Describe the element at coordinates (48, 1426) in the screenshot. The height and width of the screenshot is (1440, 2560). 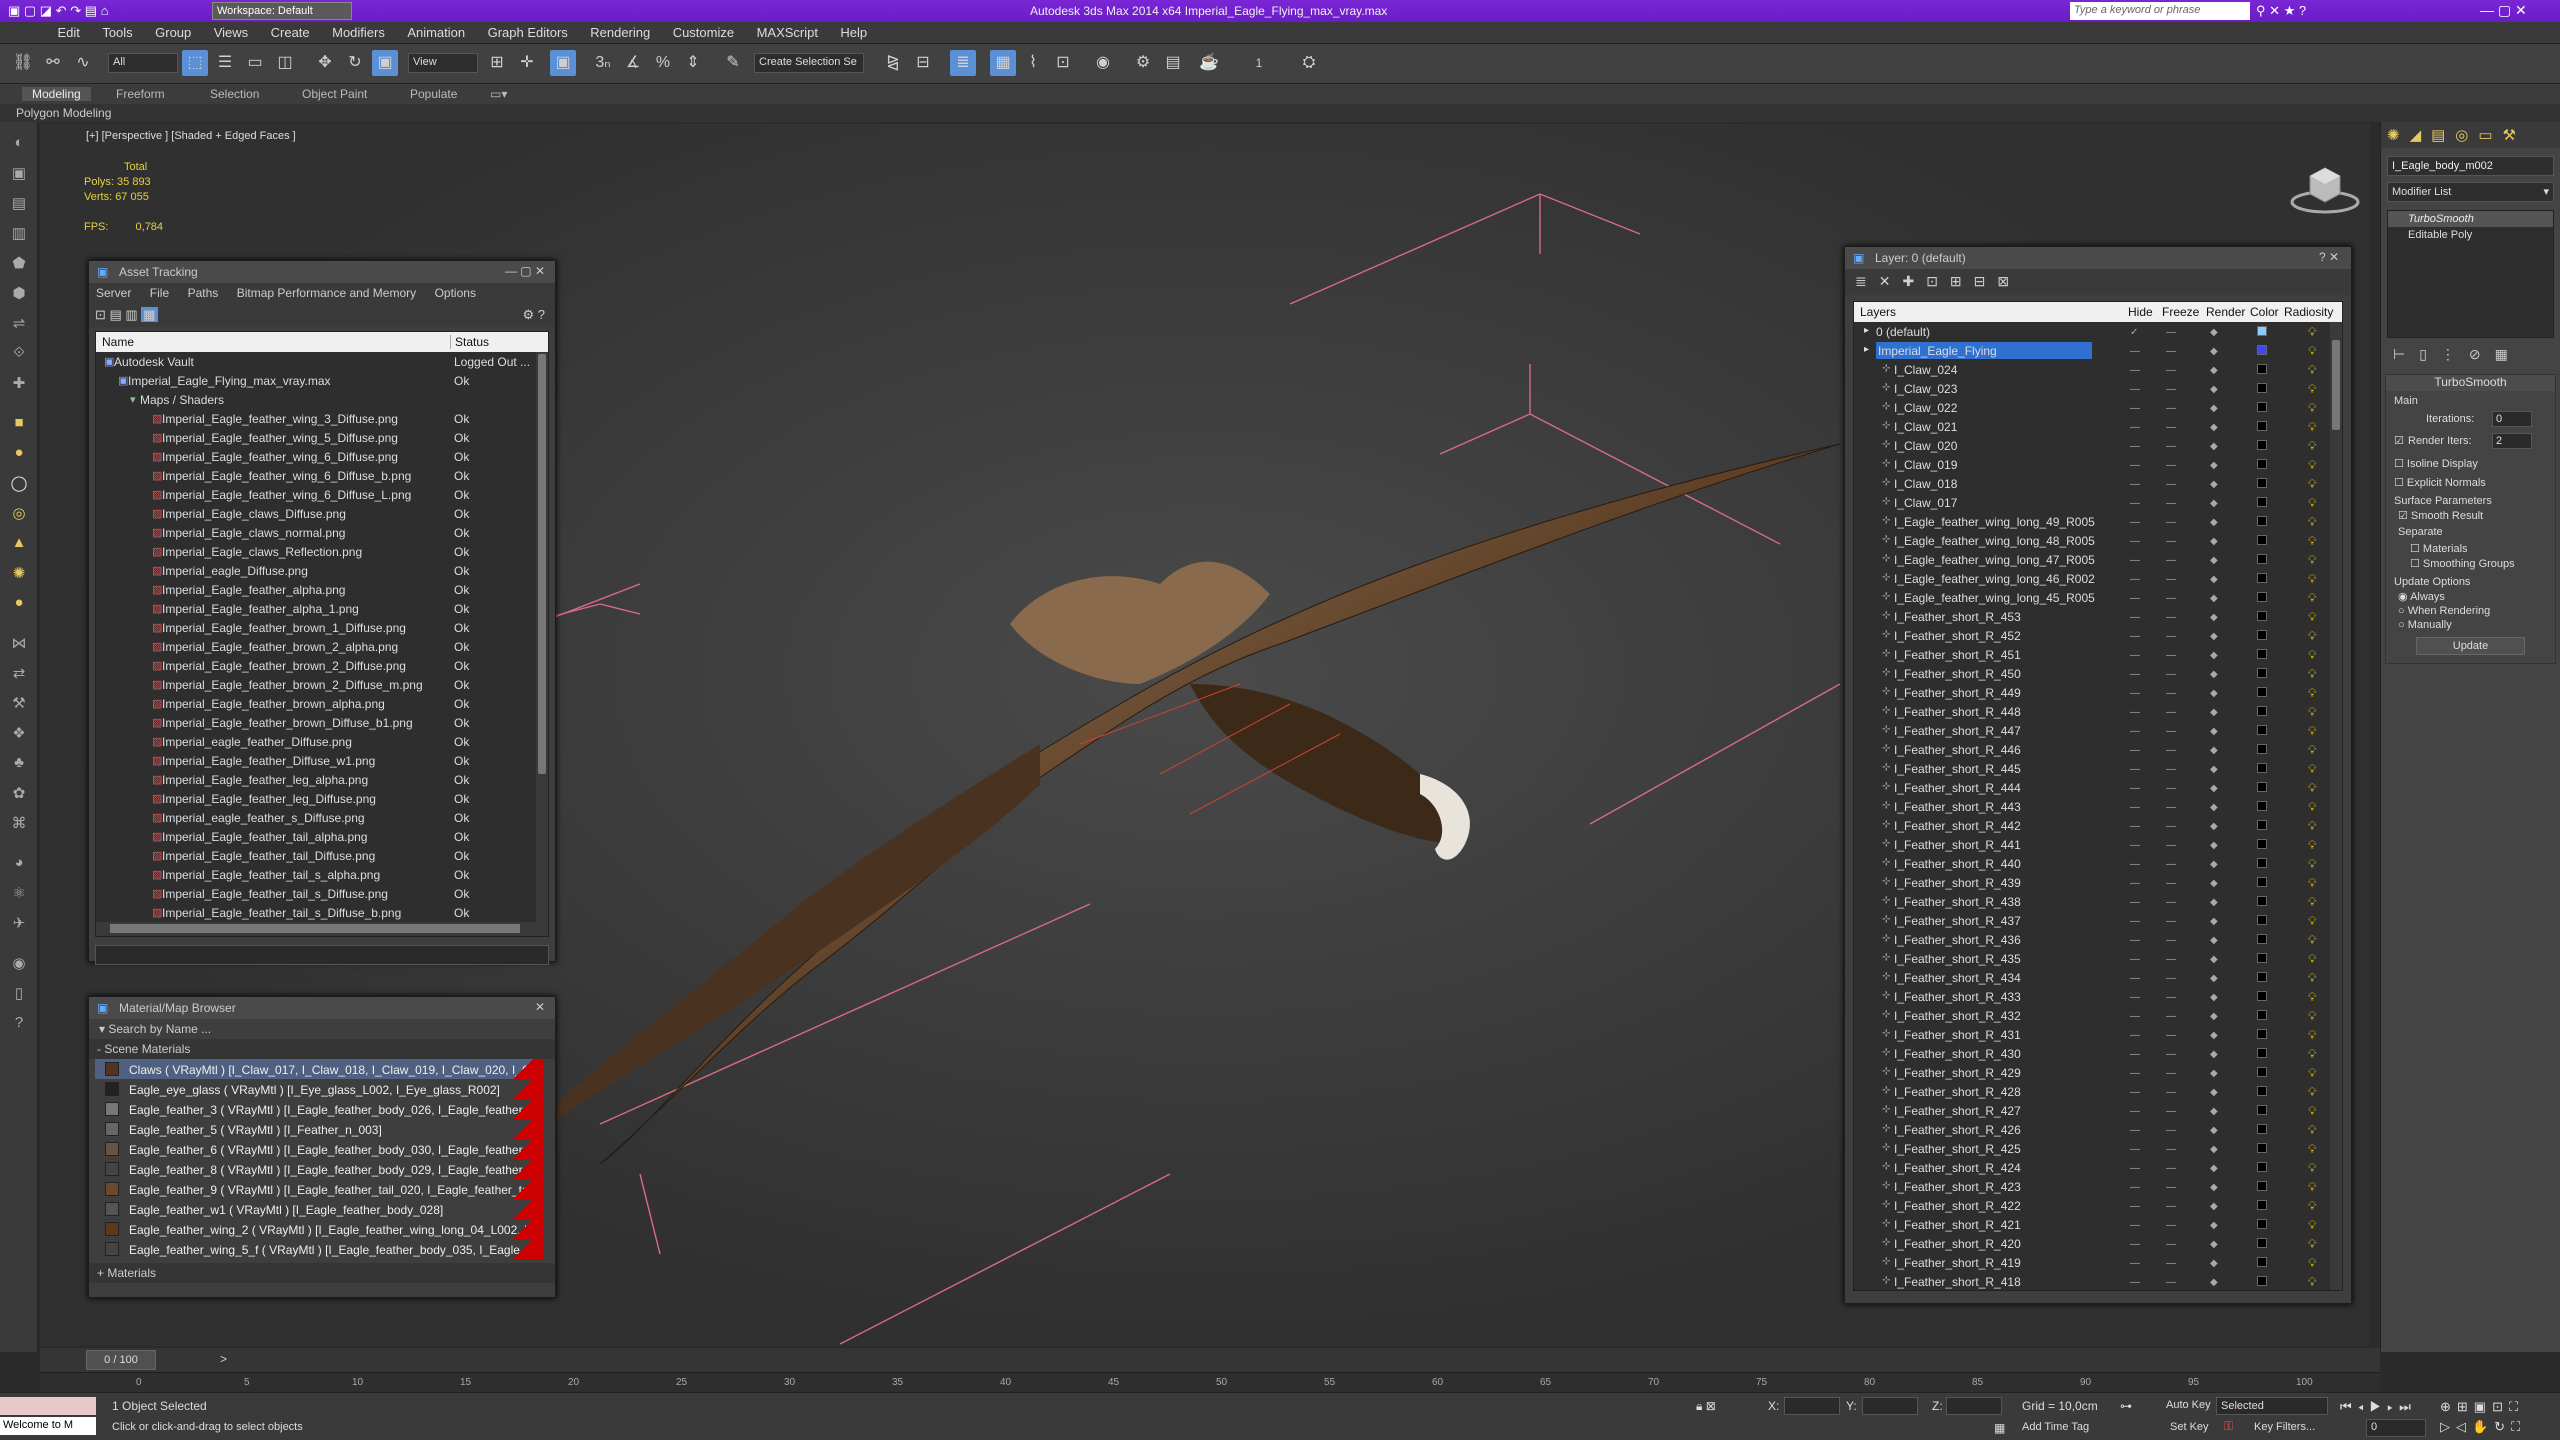
I see `maxscript-welcome: Welcome to M` at that location.